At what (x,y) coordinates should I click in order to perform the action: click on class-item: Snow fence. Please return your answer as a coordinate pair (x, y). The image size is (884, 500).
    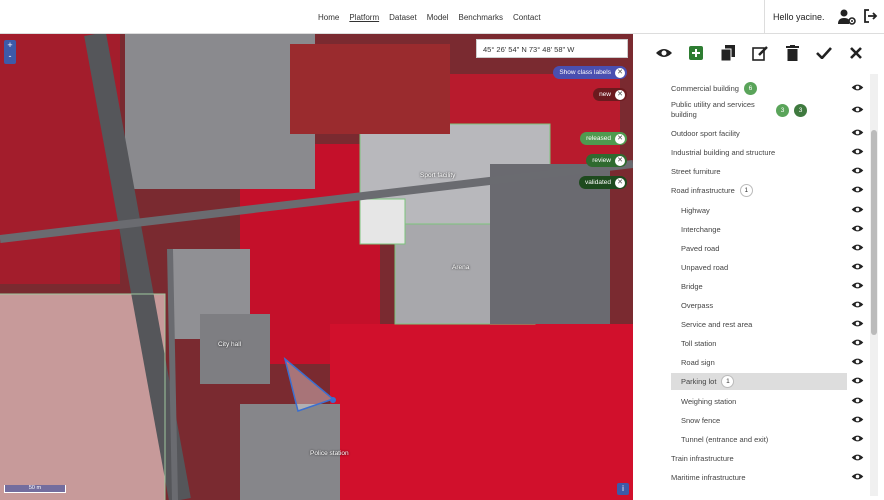
    Looking at the image, I should click on (767, 420).